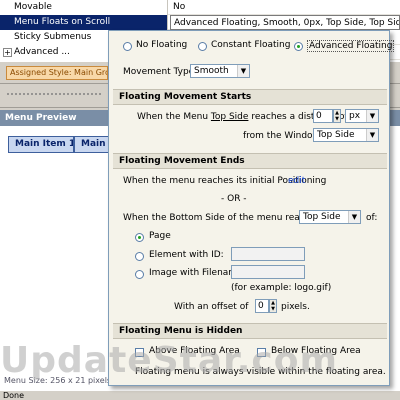  Describe the element at coordinates (323, 116) in the screenshot. I see `starts-distance-input: 0` at that location.